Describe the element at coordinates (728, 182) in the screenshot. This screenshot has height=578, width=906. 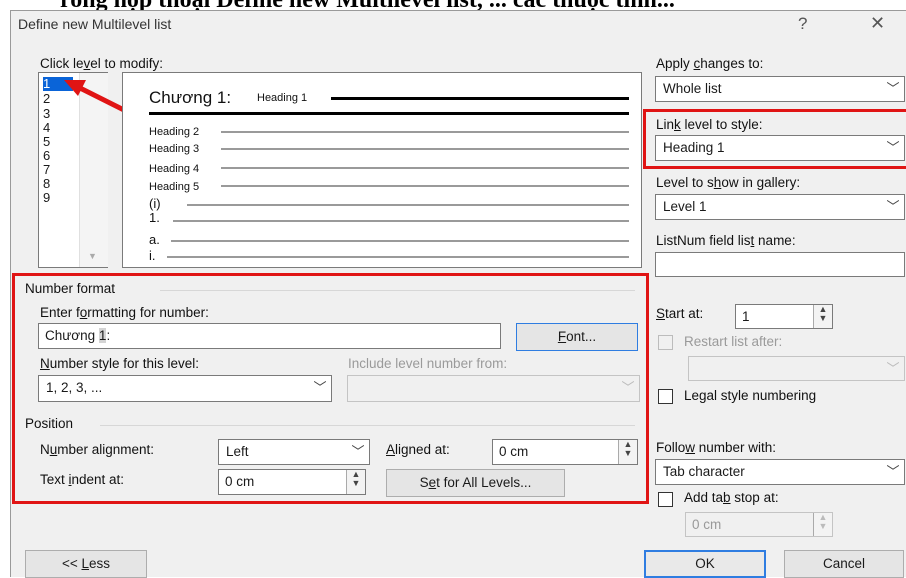
I see `gallery-label: Level to show in gallery:` at that location.